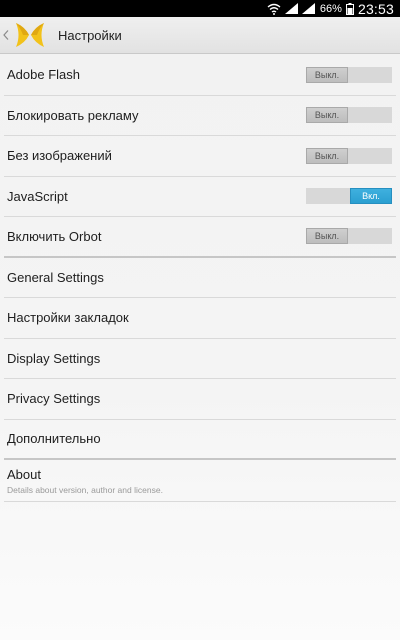  I want to click on menu-advanced: Дополнительно, so click(200, 440).